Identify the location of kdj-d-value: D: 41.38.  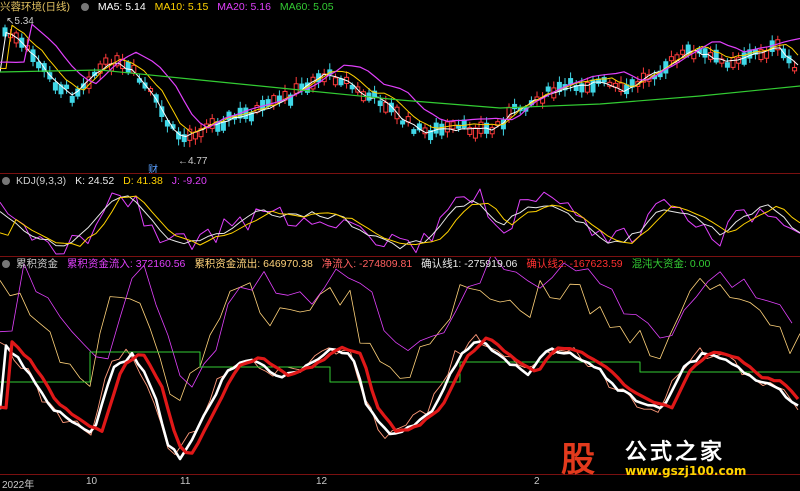
(143, 181).